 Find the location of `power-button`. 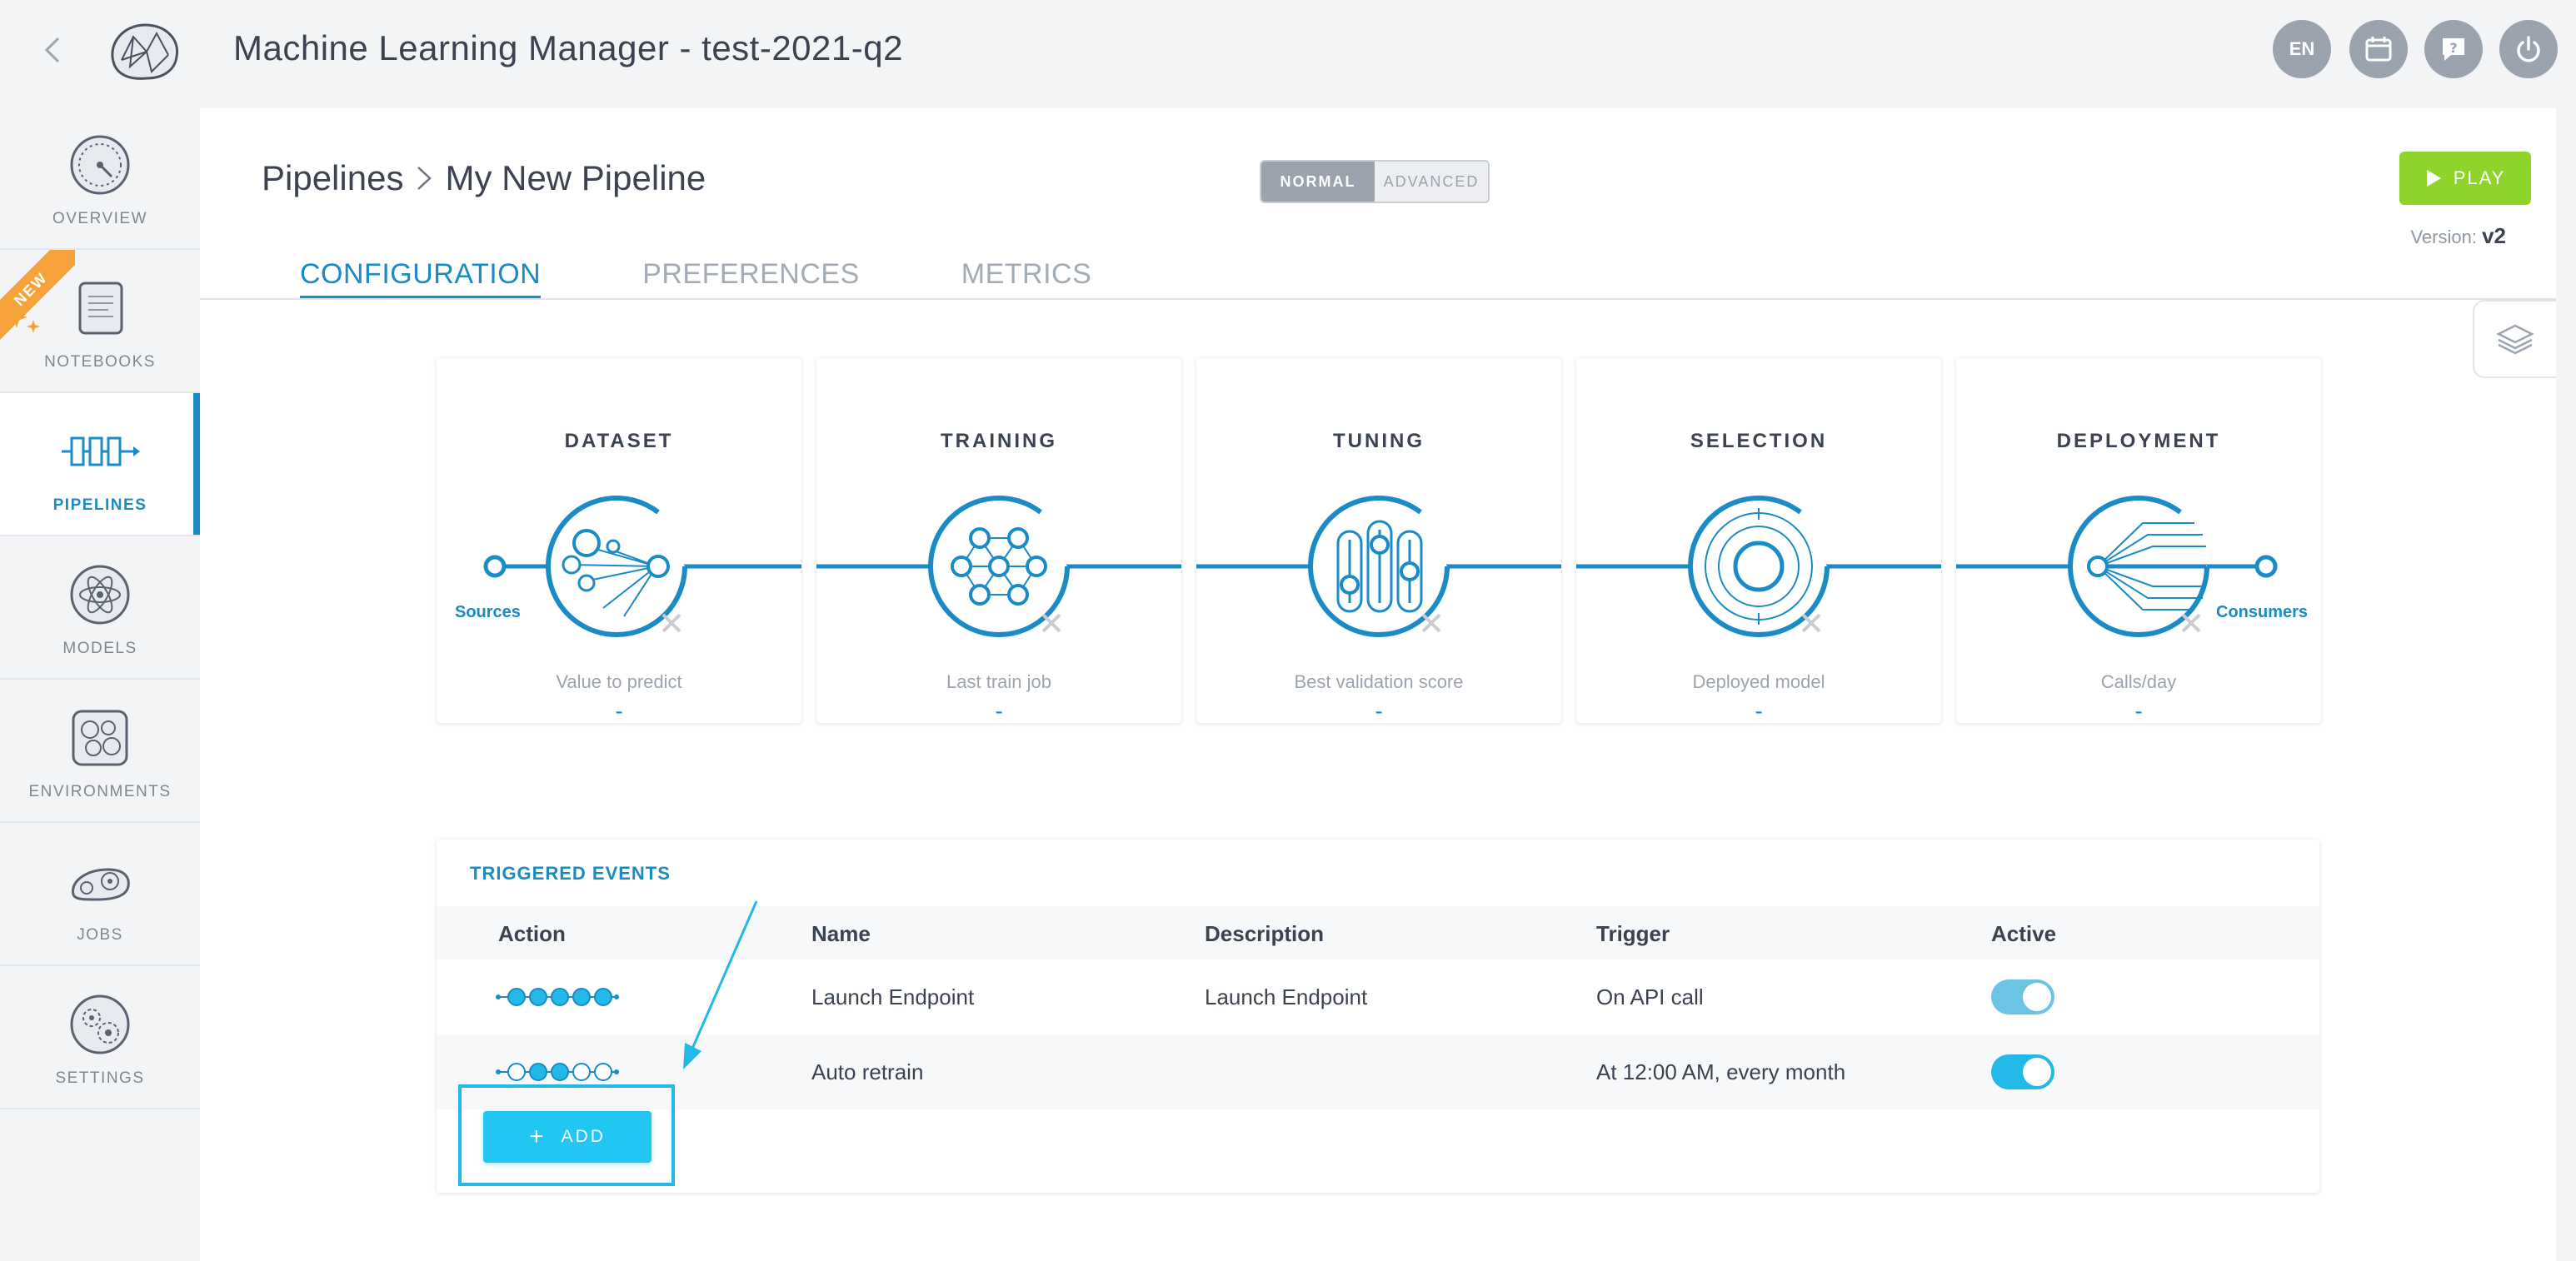

power-button is located at coordinates (2528, 49).